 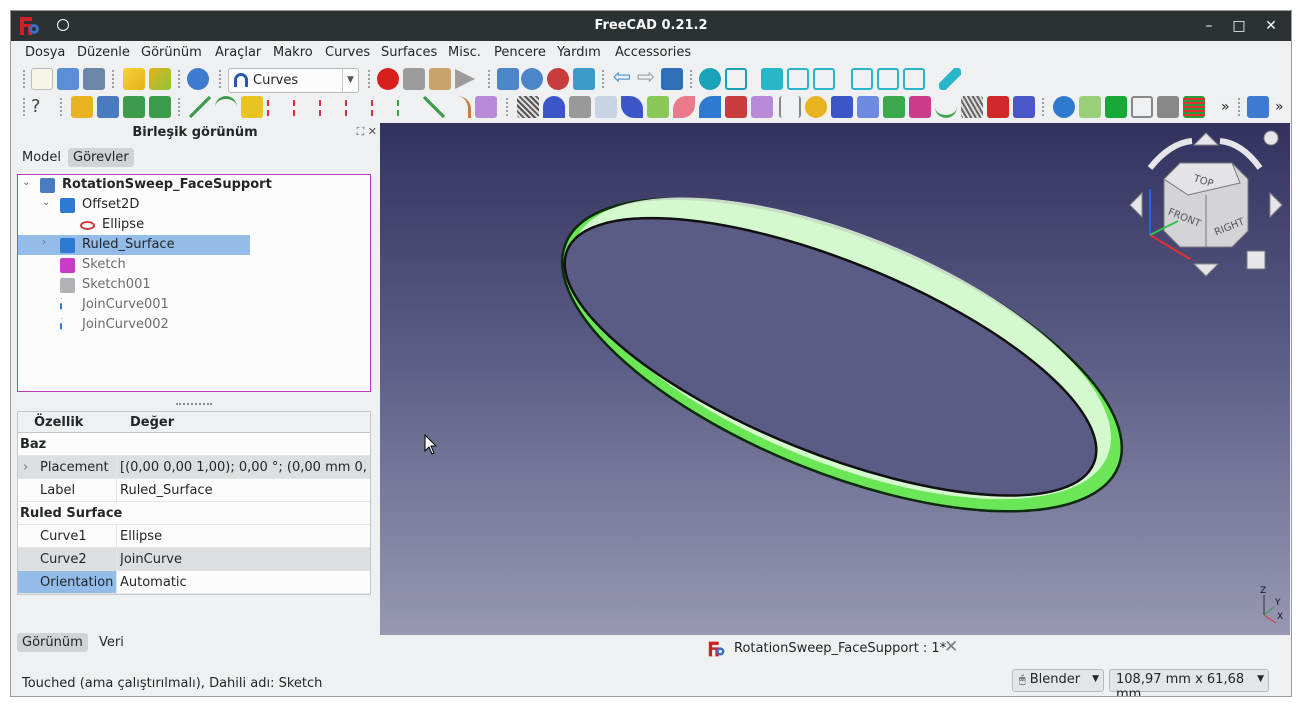 What do you see at coordinates (409, 52) in the screenshot?
I see `menu-surfaces: Surfaces` at bounding box center [409, 52].